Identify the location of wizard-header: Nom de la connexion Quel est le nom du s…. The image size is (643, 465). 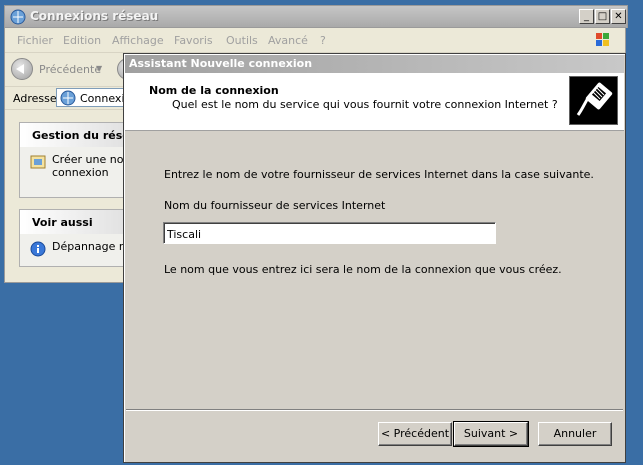
(374, 102).